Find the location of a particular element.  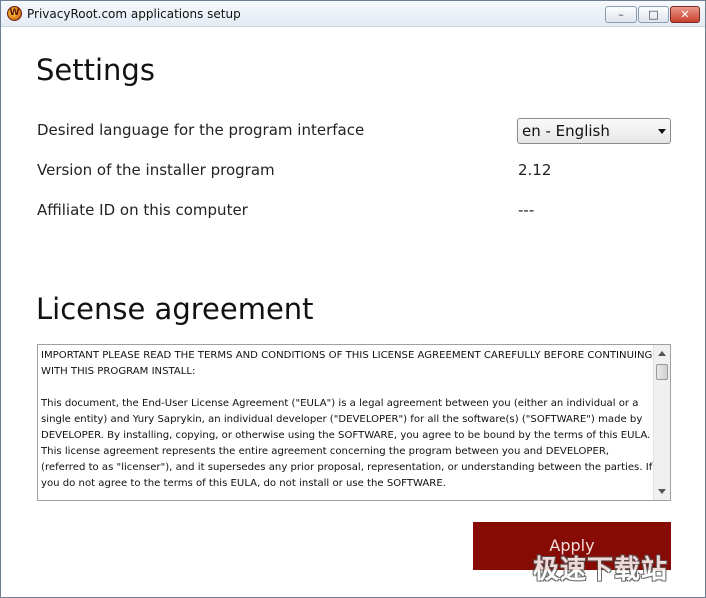

scroll-down-arrow-icon is located at coordinates (662, 491).